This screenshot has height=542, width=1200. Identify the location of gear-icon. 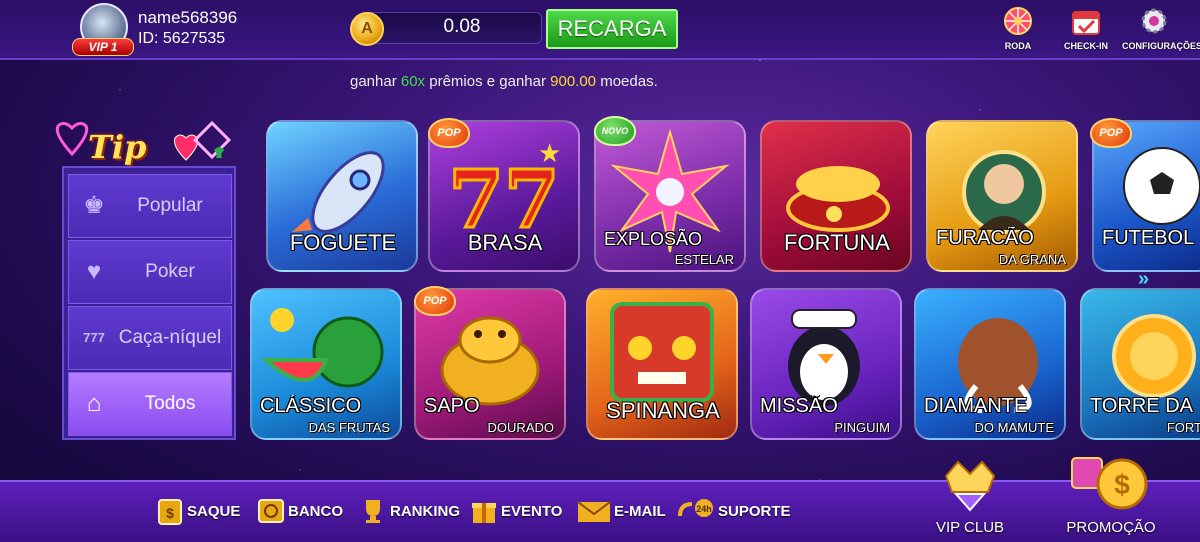
(1154, 21).